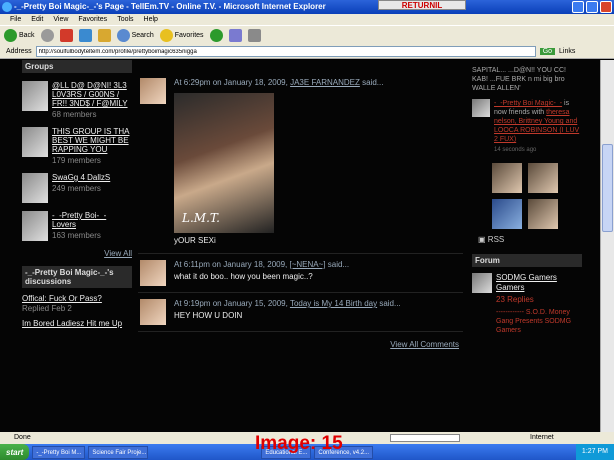 The image size is (614, 460). Describe the element at coordinates (216, 35) in the screenshot. I see `media-icon` at that location.